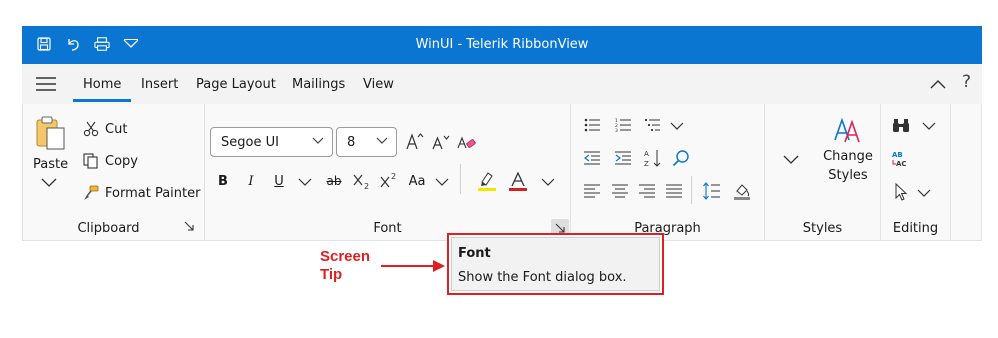 The height and width of the screenshot is (338, 998). Describe the element at coordinates (938, 85) in the screenshot. I see `collapse-ribbon-icon` at that location.